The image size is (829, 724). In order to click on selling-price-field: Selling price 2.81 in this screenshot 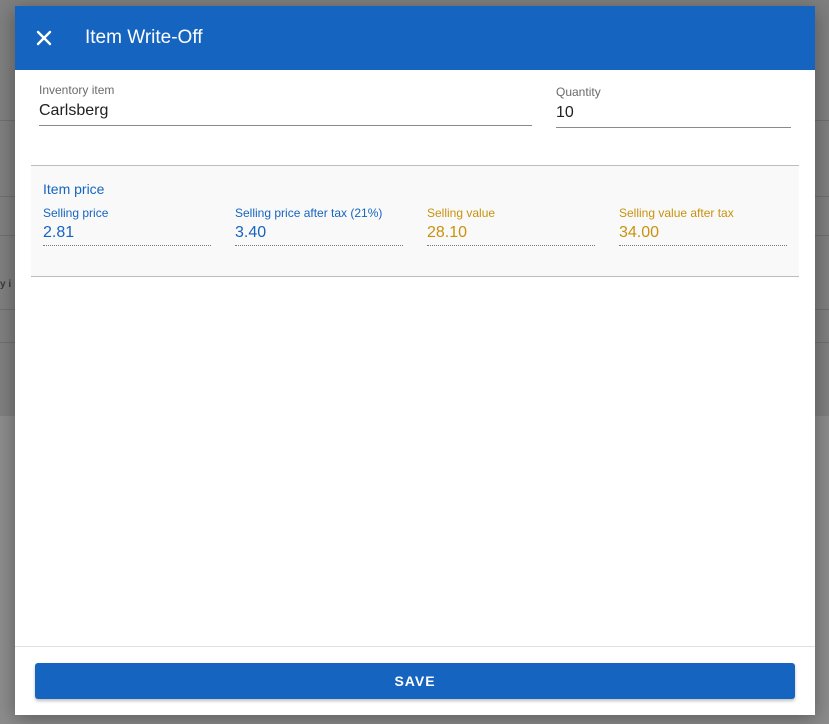, I will do `click(127, 226)`.